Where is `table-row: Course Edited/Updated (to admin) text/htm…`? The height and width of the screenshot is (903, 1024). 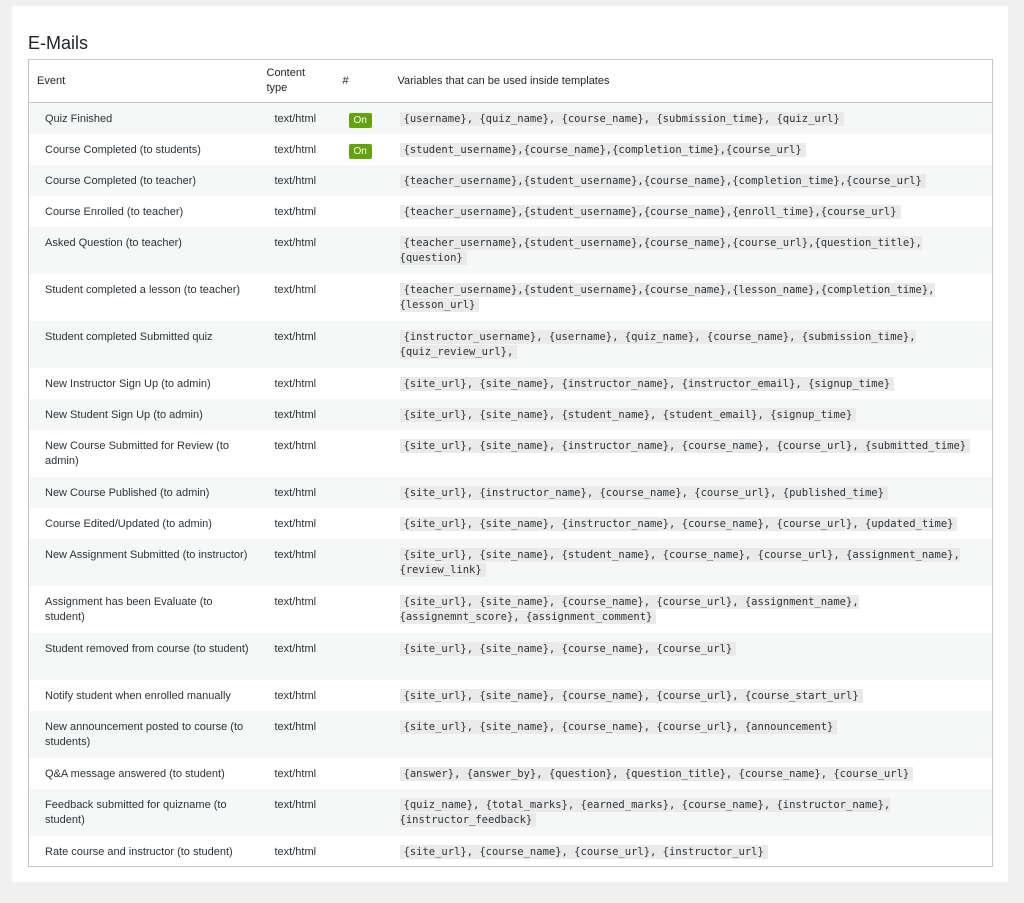
table-row: Course Edited/Updated (to admin) text/htm… is located at coordinates (510, 523).